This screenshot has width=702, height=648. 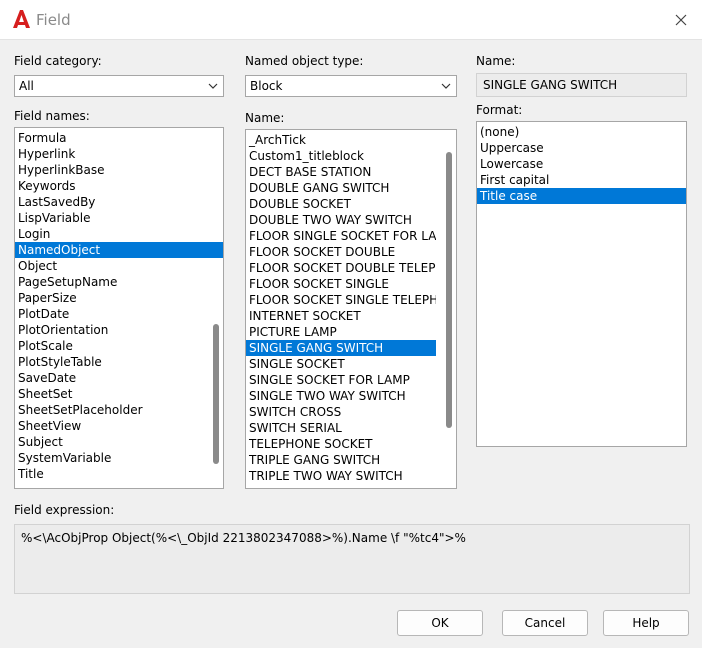 What do you see at coordinates (341, 348) in the screenshot?
I see `list-item: SINGLE GANG SWITCH` at bounding box center [341, 348].